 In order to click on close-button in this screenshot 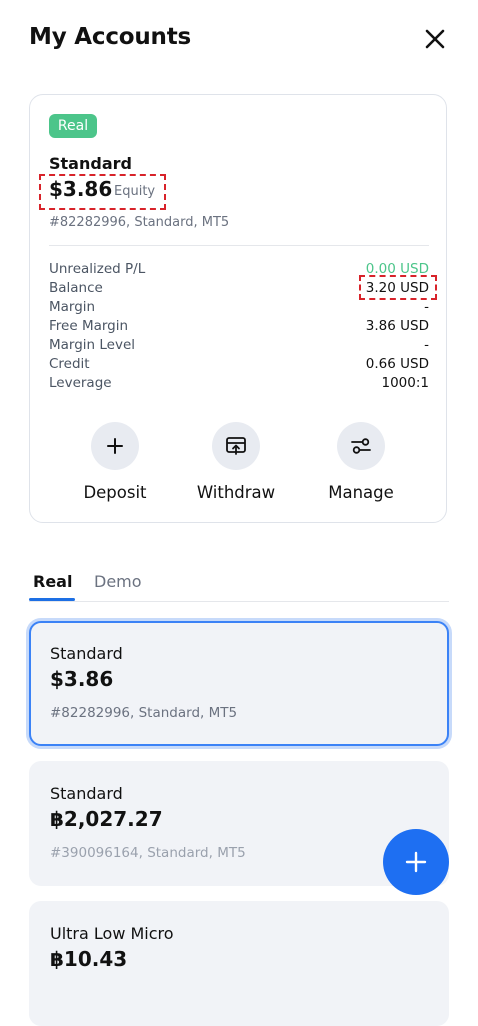, I will do `click(435, 39)`.